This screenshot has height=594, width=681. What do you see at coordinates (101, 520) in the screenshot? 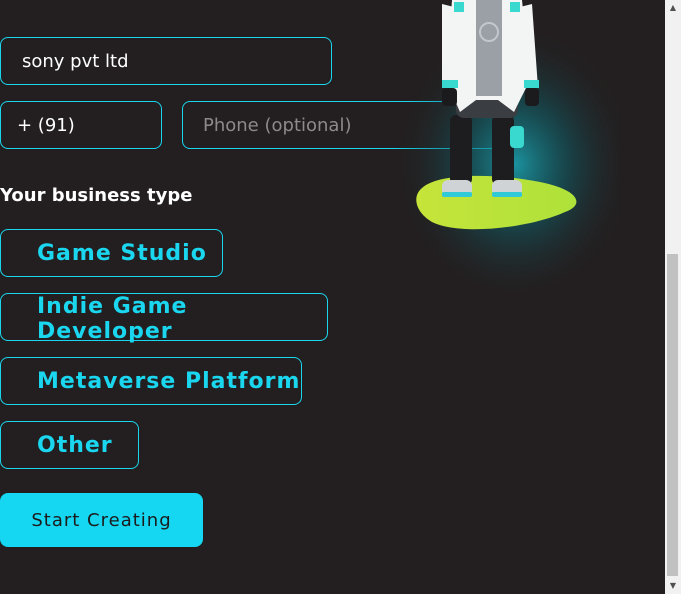
I see `start-creating-button: Start Creating` at bounding box center [101, 520].